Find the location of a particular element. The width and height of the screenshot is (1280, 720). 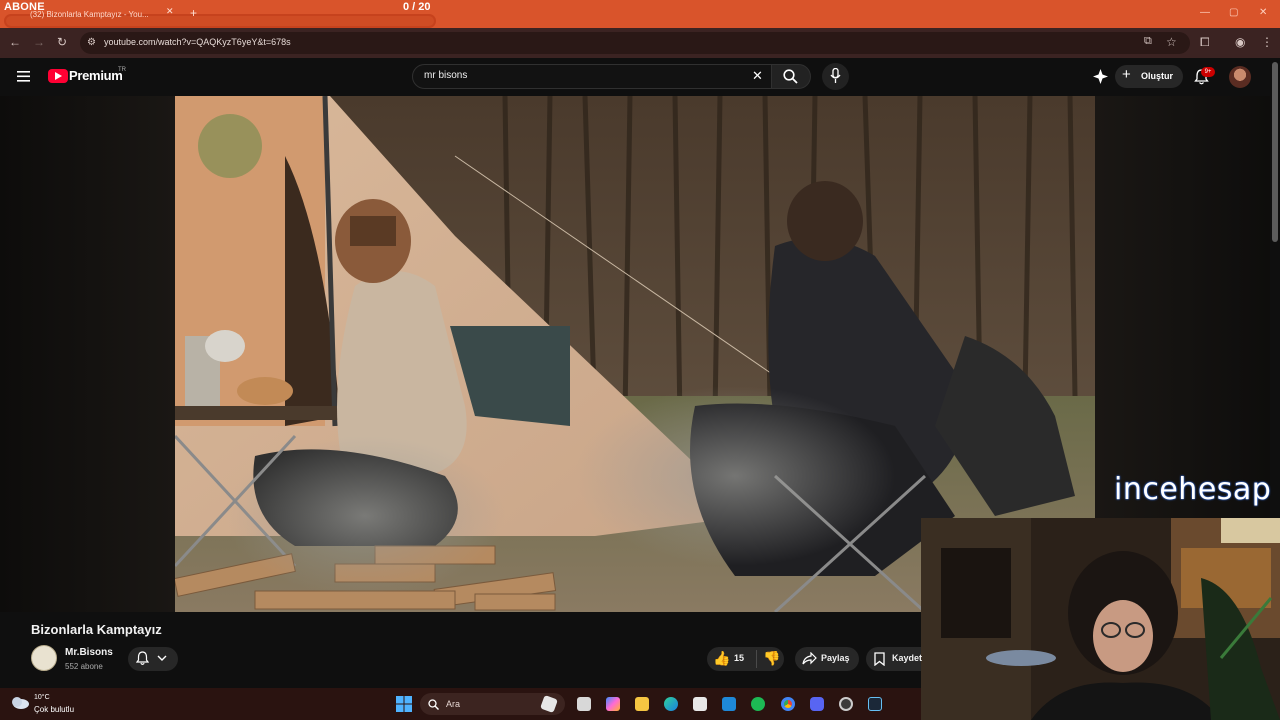

weather-condition: Çok bulutlu is located at coordinates (54, 709).